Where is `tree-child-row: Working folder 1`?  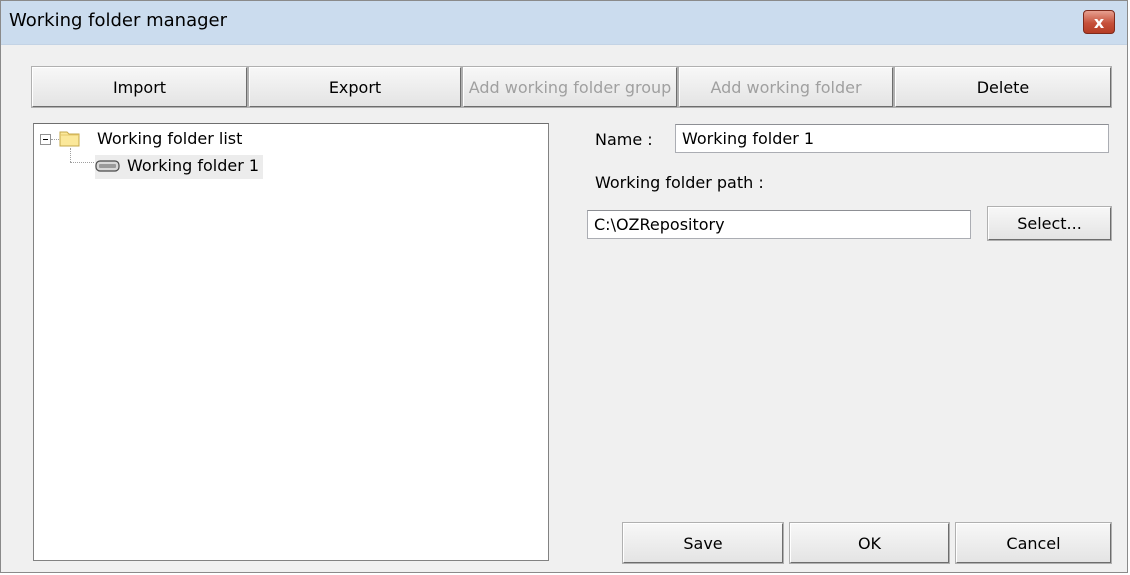
tree-child-row: Working folder 1 is located at coordinates (179, 167).